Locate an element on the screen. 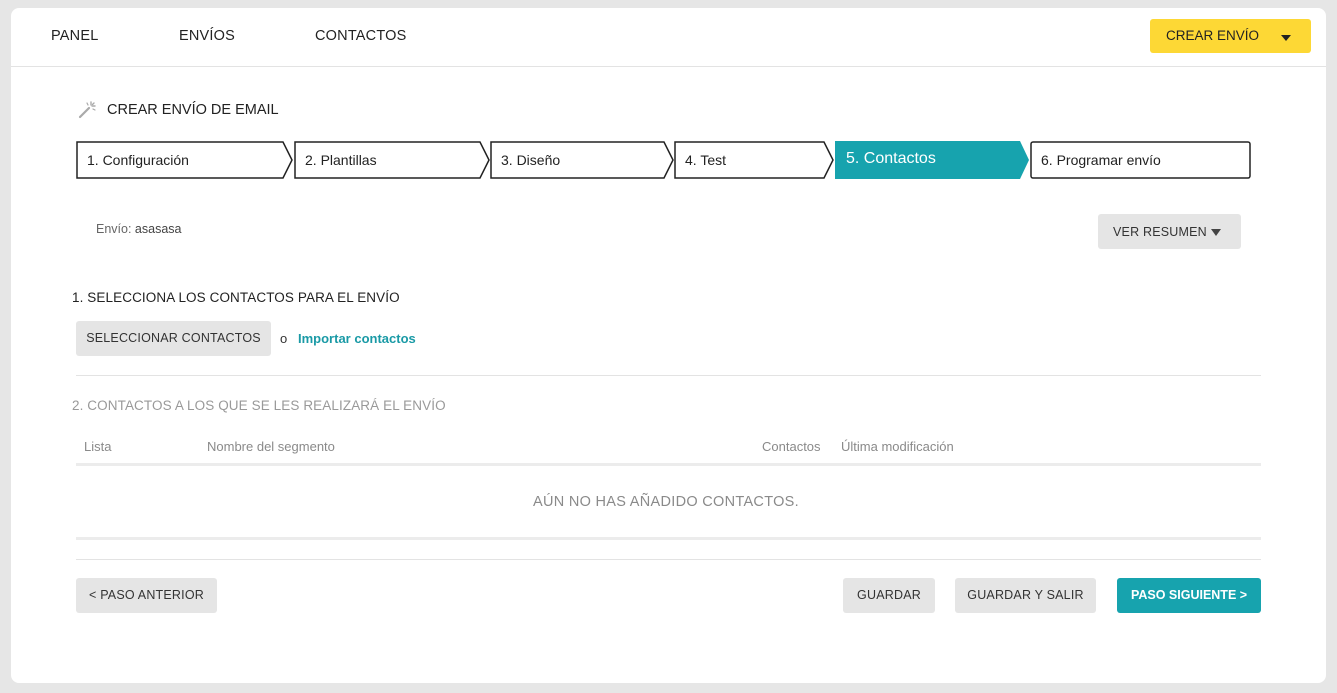 The image size is (1337, 693). column-header-nombre-segmento: Nombre del segmento is located at coordinates (271, 446).